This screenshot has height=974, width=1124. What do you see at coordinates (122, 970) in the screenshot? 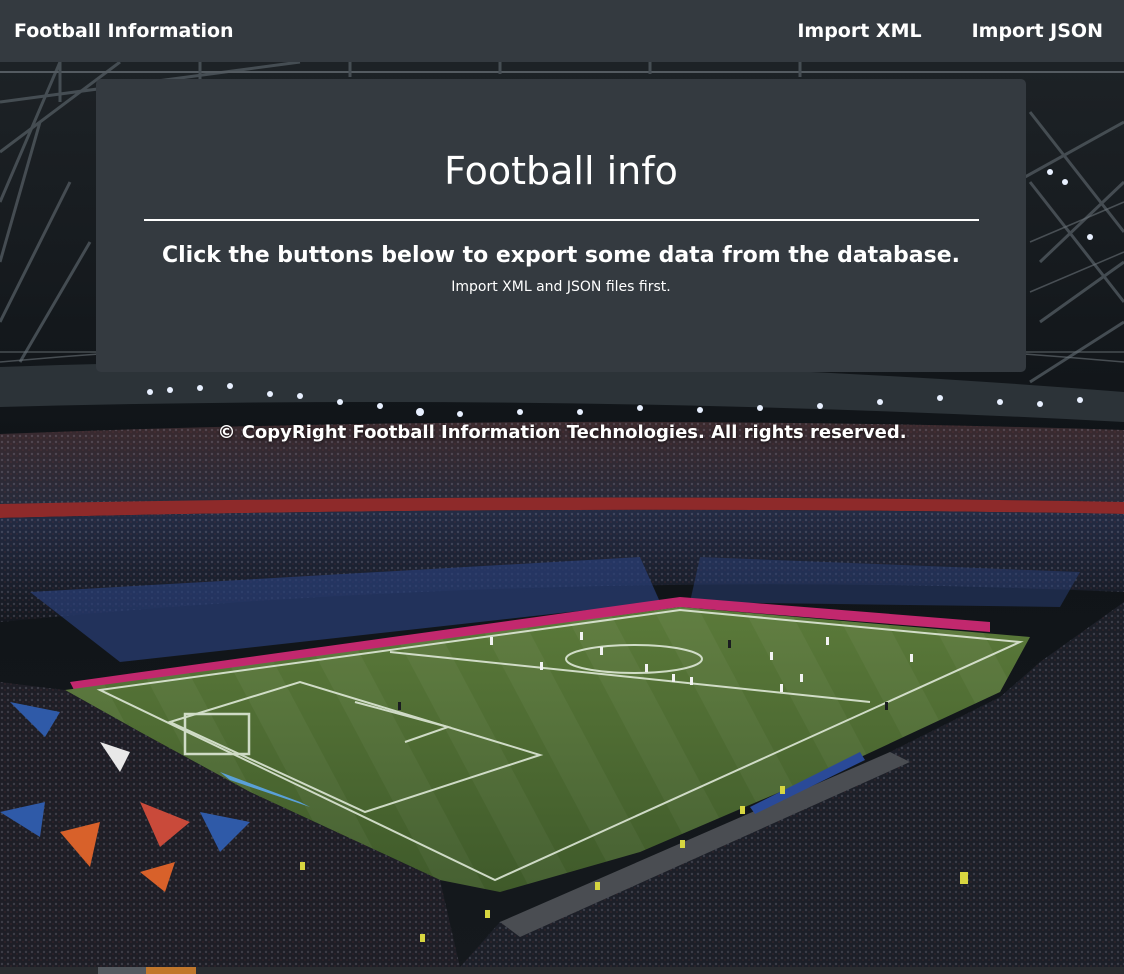
I see `bottom-strip-block` at bounding box center [122, 970].